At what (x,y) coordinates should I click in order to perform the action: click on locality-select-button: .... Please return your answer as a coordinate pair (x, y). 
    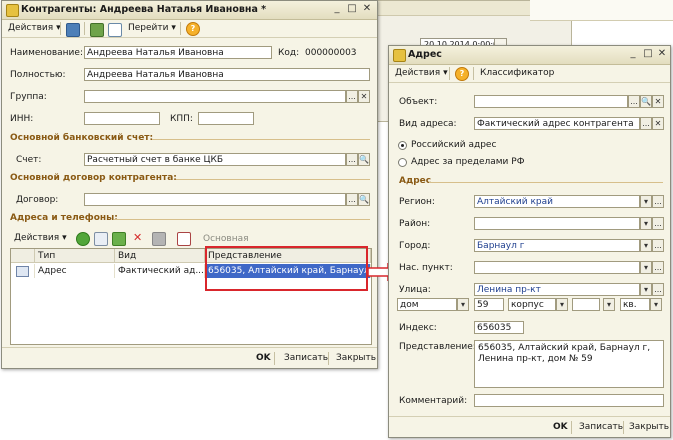
    Looking at the image, I should click on (658, 267).